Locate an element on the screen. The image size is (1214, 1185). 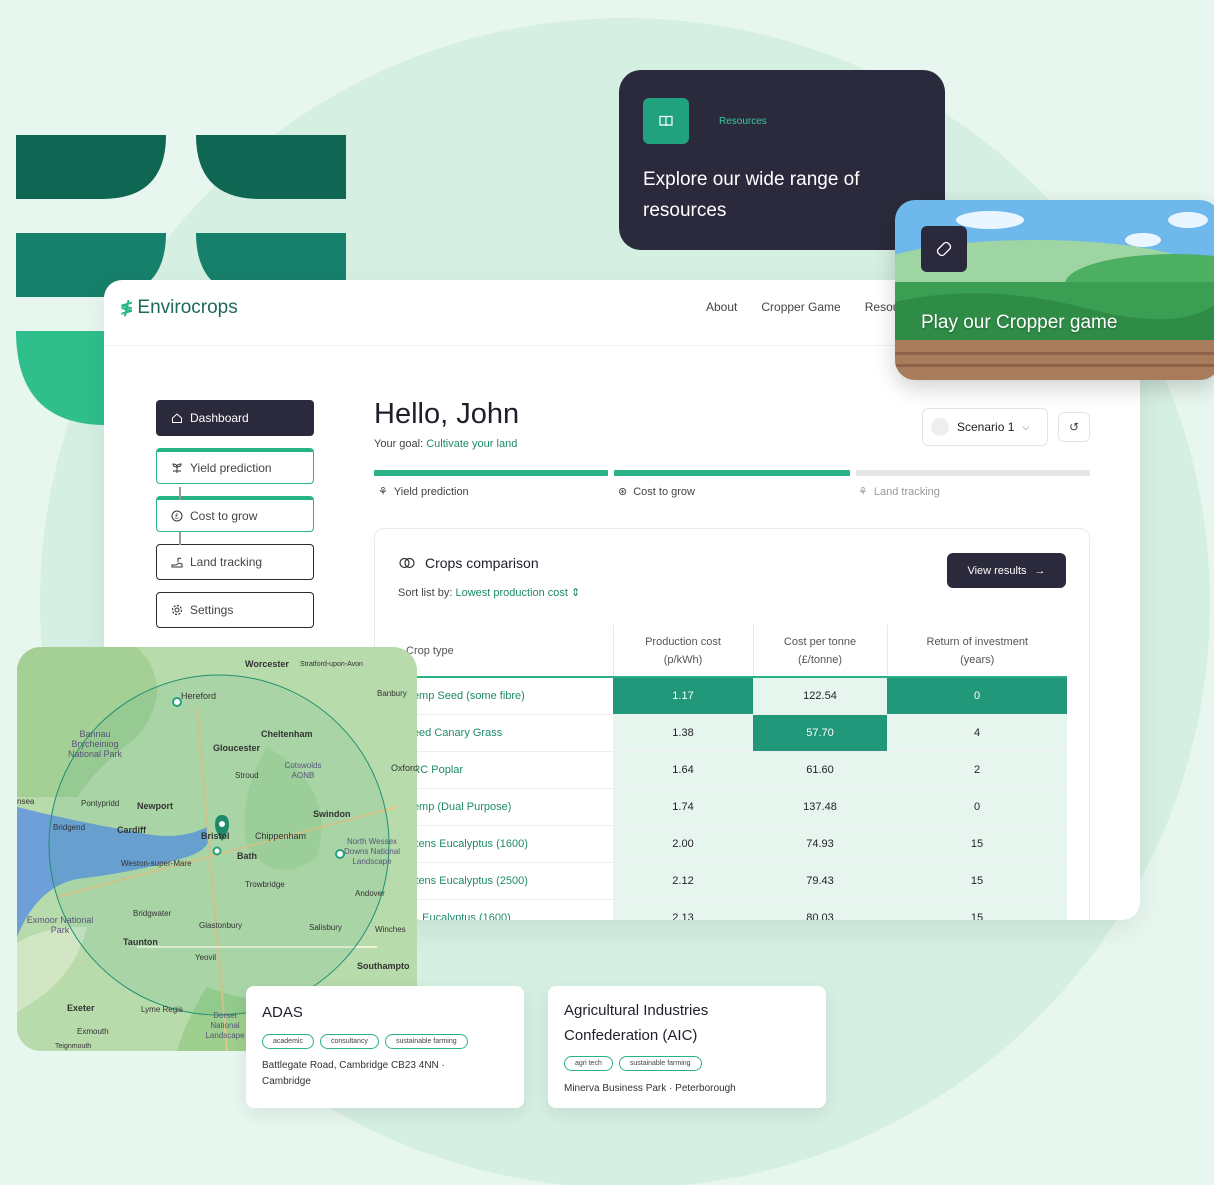
map-label: Winches is located at coordinates (390, 929).